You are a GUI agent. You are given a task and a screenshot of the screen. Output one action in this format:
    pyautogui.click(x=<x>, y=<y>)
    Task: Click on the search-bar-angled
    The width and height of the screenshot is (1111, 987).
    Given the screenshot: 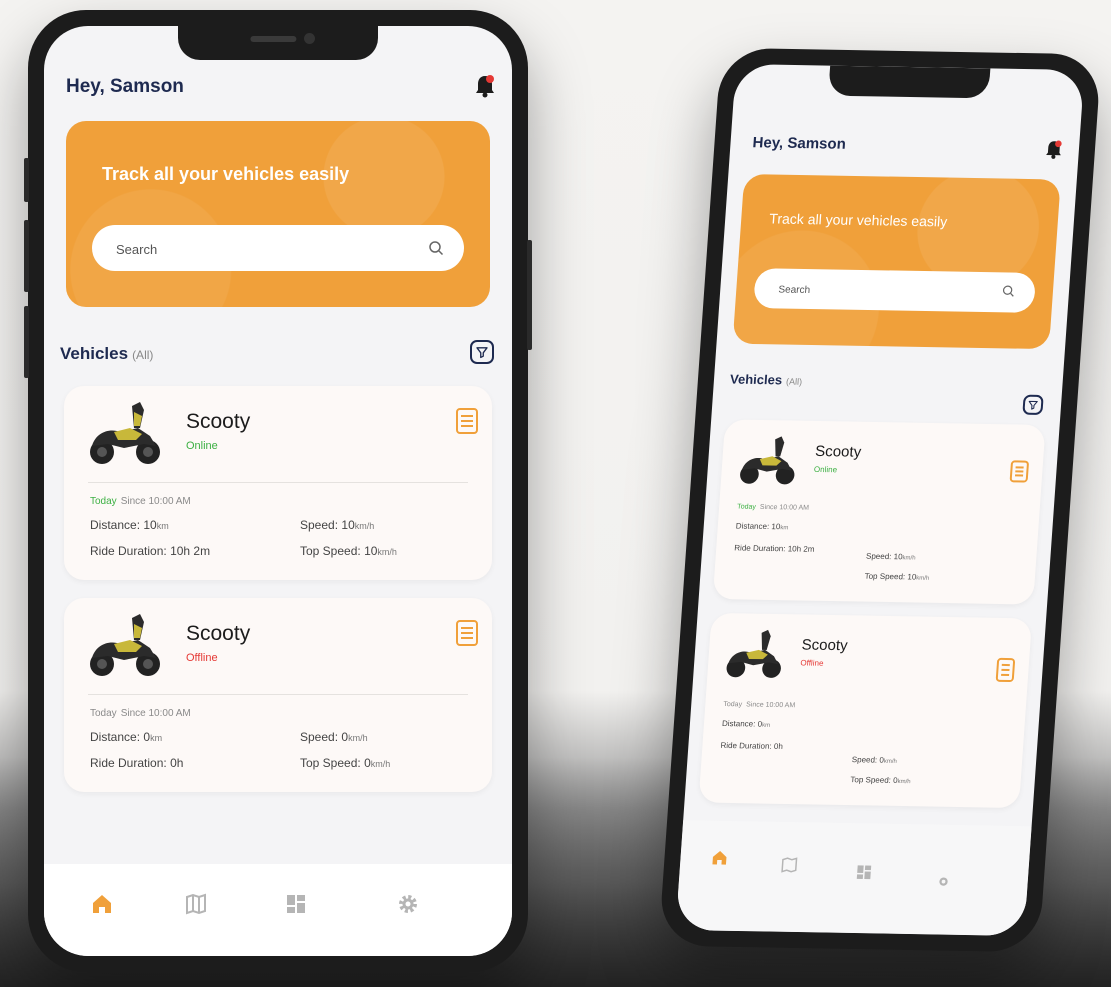 What is the action you would take?
    pyautogui.click(x=895, y=291)
    